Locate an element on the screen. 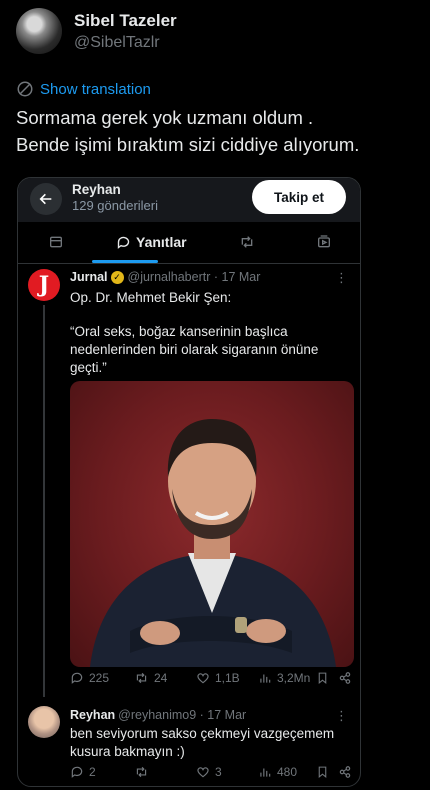  posts-count: 129 gönderileri is located at coordinates (115, 205).